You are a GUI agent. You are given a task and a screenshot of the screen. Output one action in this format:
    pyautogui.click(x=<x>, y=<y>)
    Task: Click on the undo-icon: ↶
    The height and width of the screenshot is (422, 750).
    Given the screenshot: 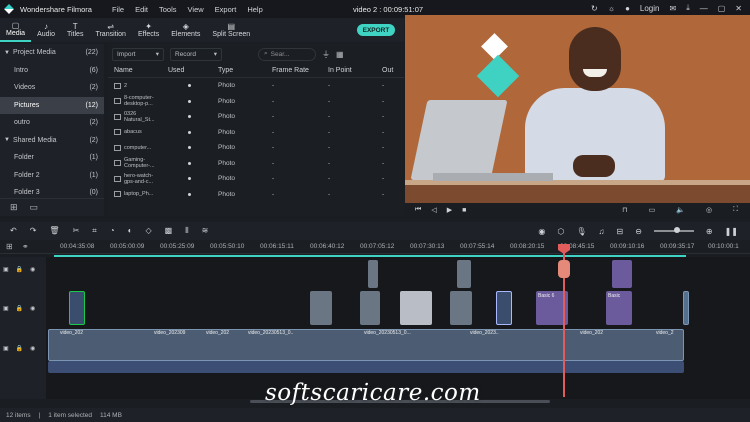 What is the action you would take?
    pyautogui.click(x=13, y=231)
    